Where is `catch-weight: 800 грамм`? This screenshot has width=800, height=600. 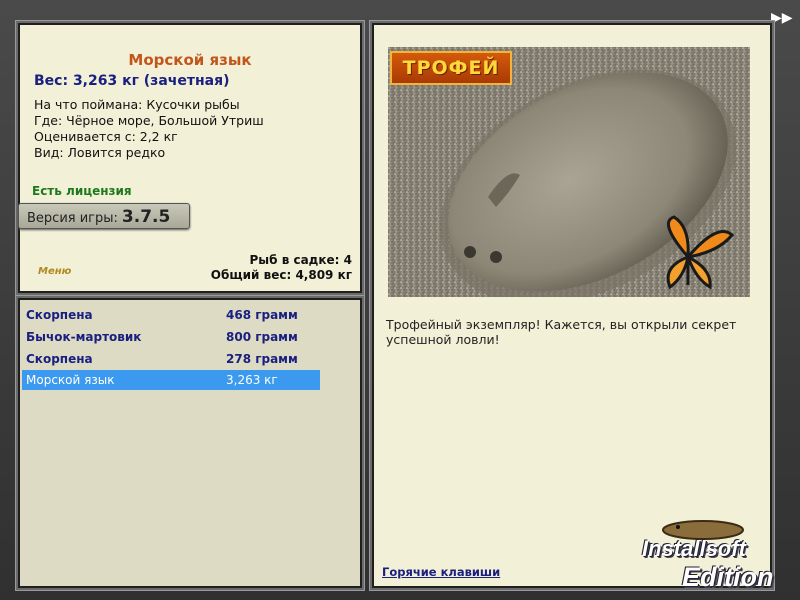
catch-weight: 800 грамм is located at coordinates (262, 337).